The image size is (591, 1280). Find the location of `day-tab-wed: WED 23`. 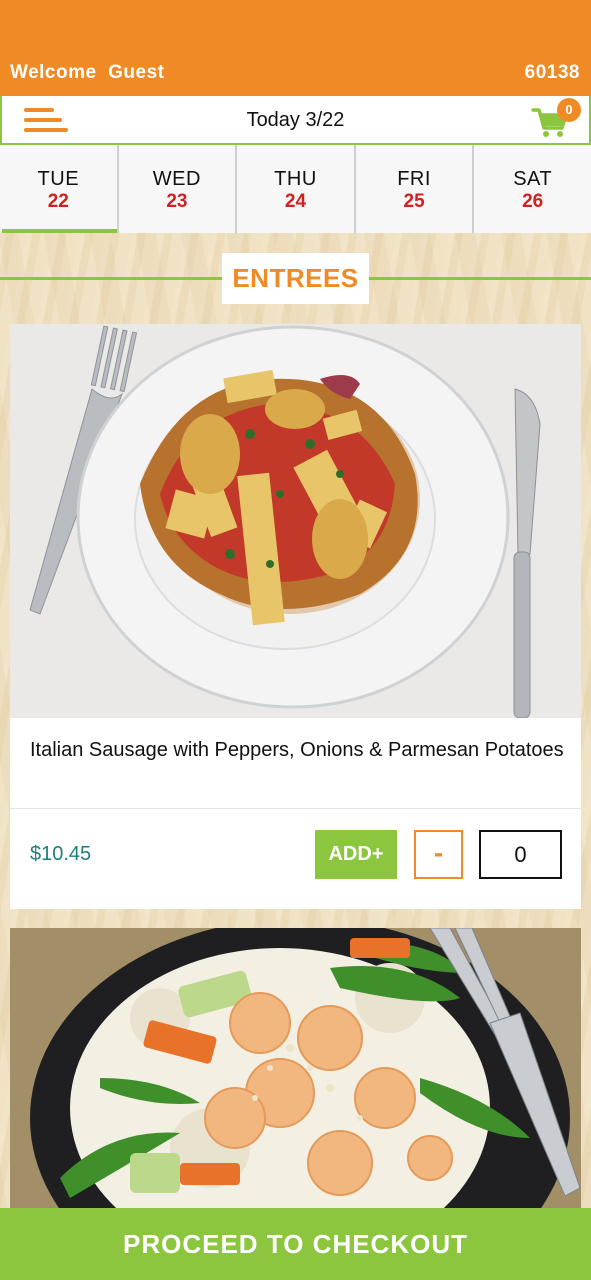

day-tab-wed: WED 23 is located at coordinates (178, 189).